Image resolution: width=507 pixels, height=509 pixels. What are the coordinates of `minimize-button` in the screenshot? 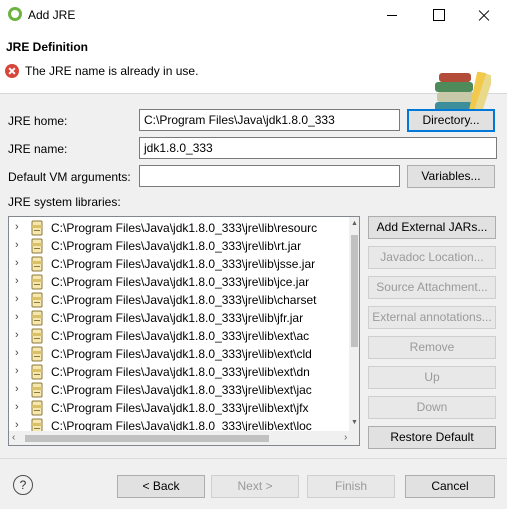 It's located at (392, 15).